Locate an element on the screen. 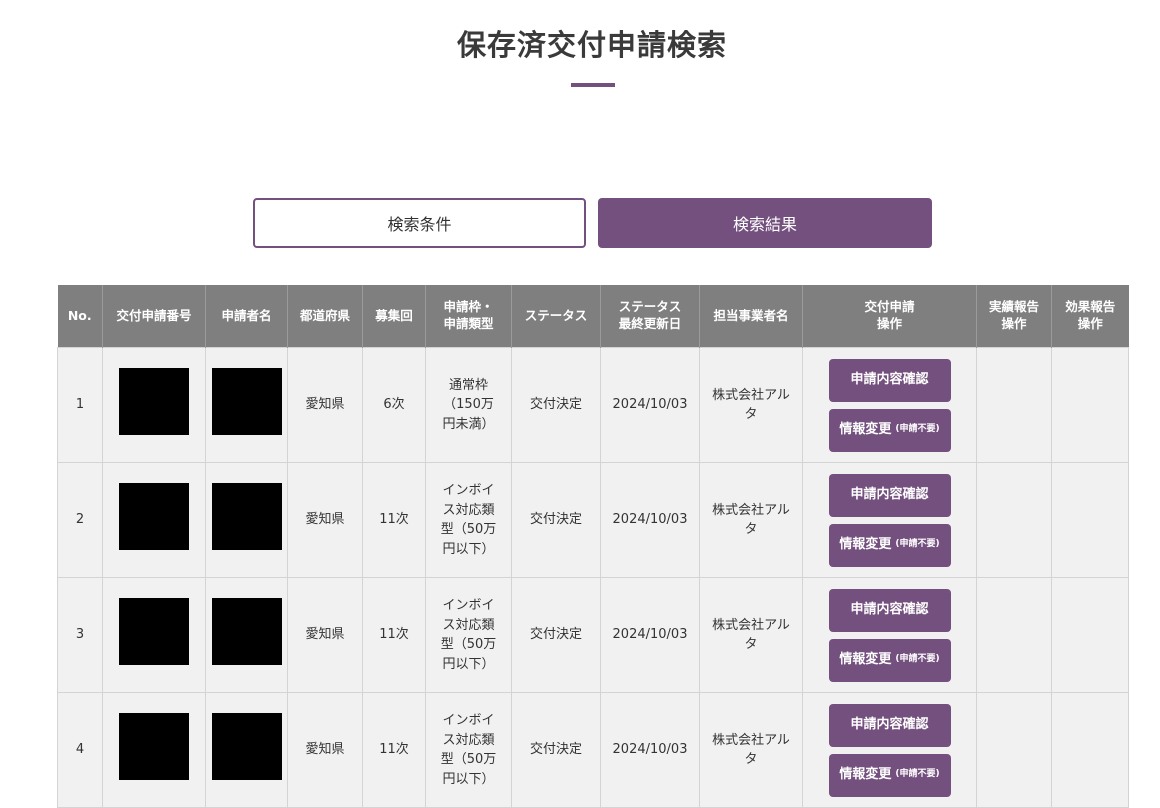 The height and width of the screenshot is (808, 1160). column-header-line: 最終更新日 is located at coordinates (650, 323).